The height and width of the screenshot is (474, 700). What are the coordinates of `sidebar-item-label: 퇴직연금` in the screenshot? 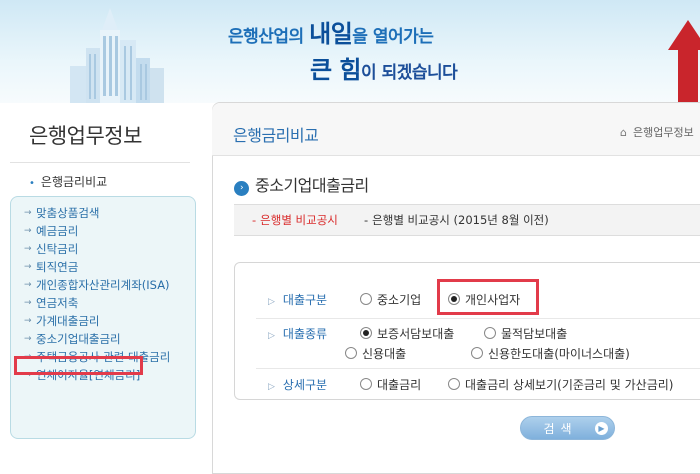 It's located at (57, 267).